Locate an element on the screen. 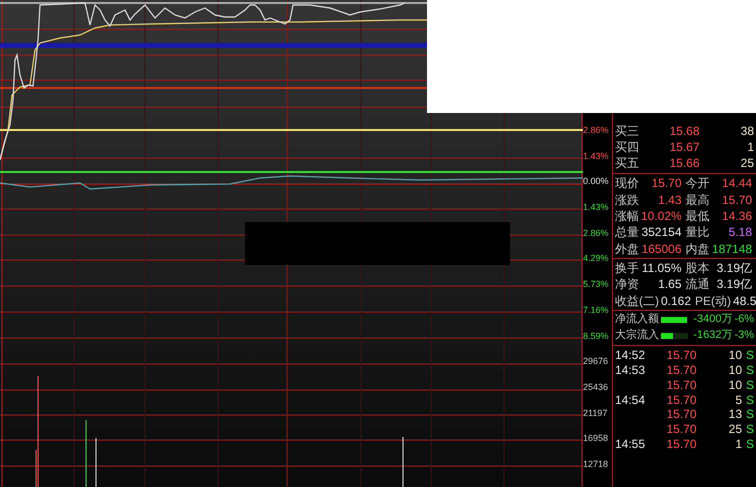 The image size is (756, 487). flow-percent: -3% is located at coordinates (744, 336).